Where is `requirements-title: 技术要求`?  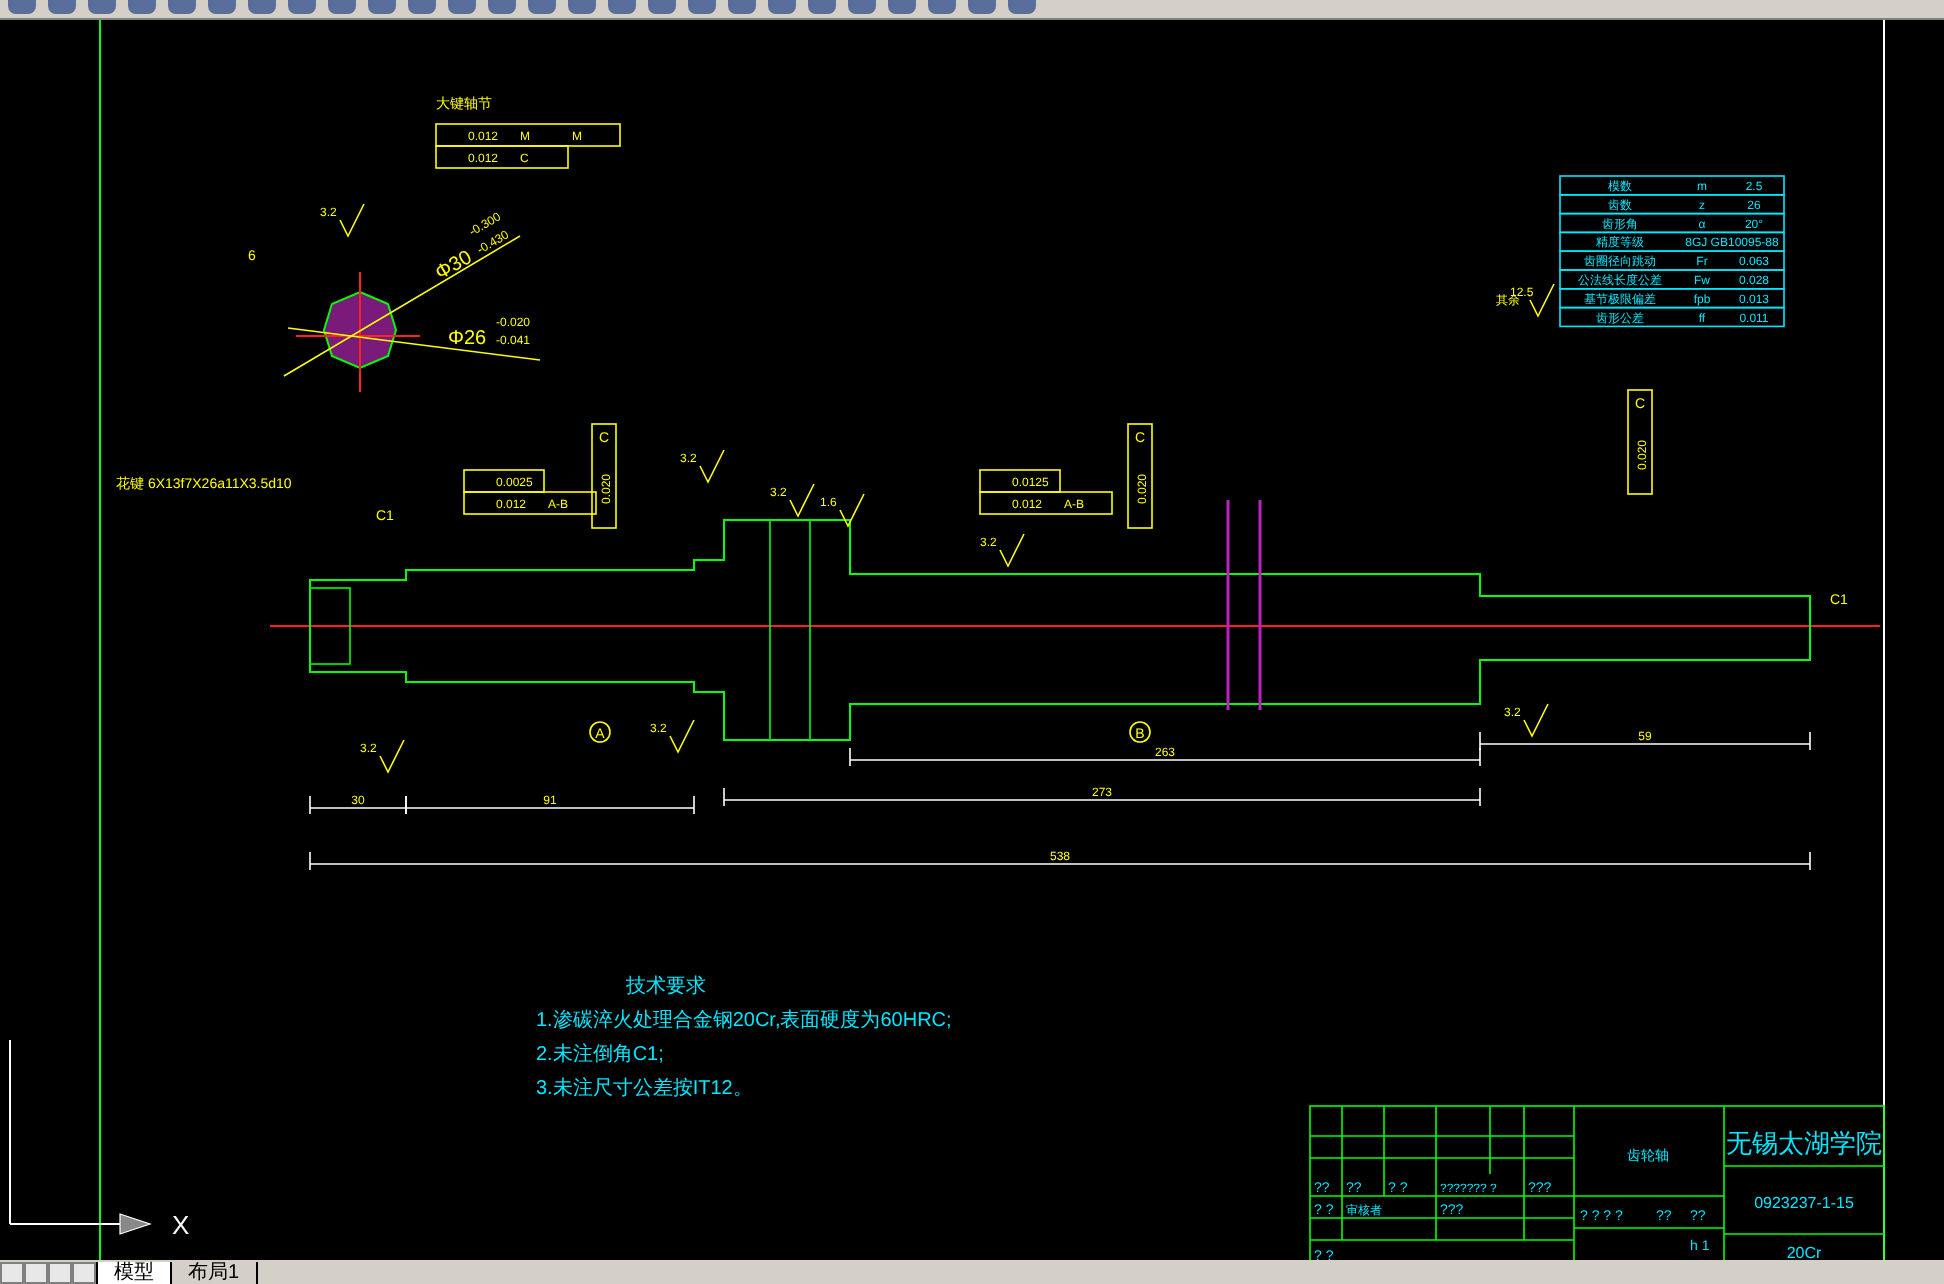
requirements-title: 技术要求 is located at coordinates (666, 987).